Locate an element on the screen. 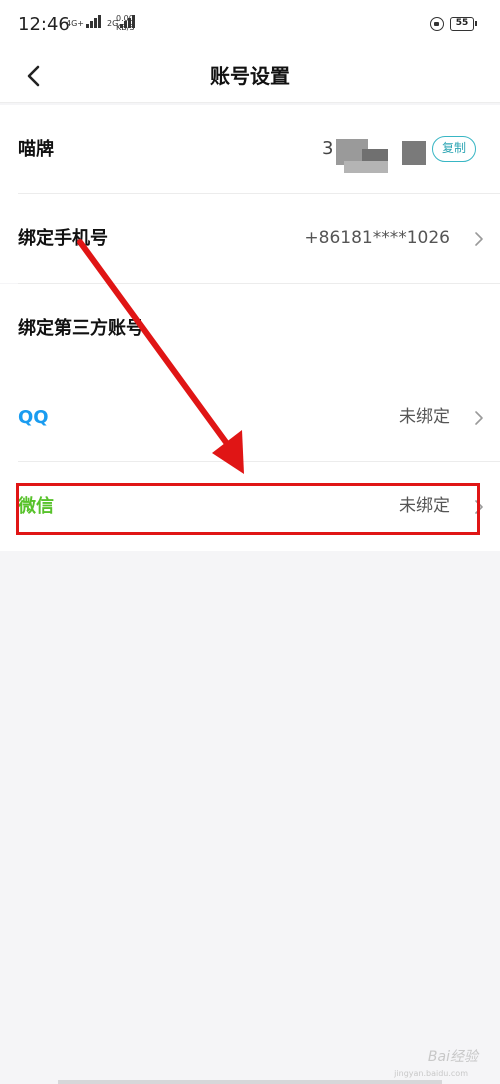 The width and height of the screenshot is (500, 1084). status-bar: 12:46 4G+ 2G 0.00 KB/S 55 is located at coordinates (250, 25).